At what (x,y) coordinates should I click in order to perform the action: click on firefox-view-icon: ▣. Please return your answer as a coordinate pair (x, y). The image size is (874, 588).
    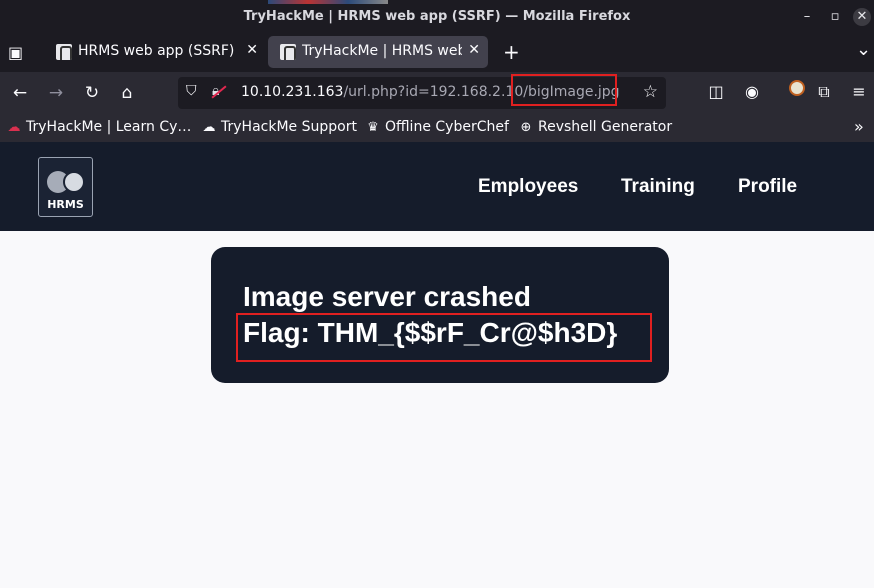
    Looking at the image, I should click on (15, 52).